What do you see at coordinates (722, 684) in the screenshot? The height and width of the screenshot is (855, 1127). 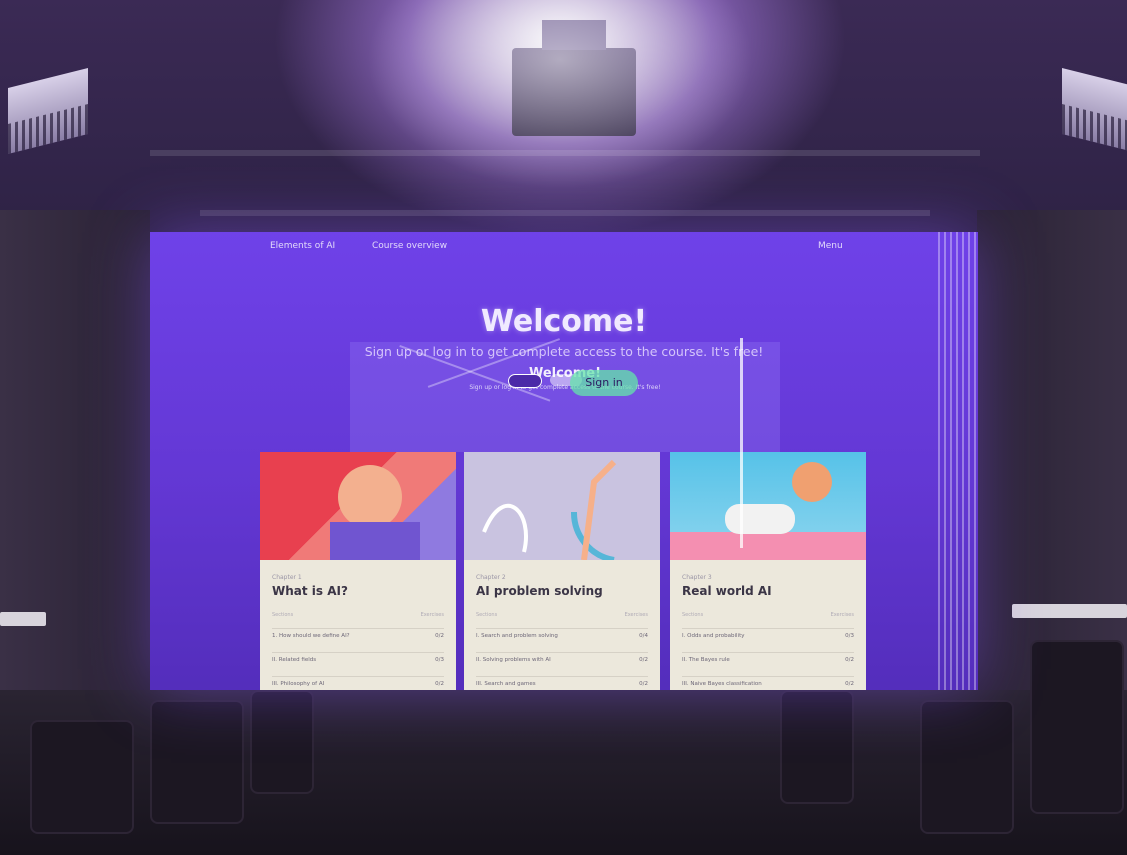 I see `section-label: III. Naive Bayes classification` at bounding box center [722, 684].